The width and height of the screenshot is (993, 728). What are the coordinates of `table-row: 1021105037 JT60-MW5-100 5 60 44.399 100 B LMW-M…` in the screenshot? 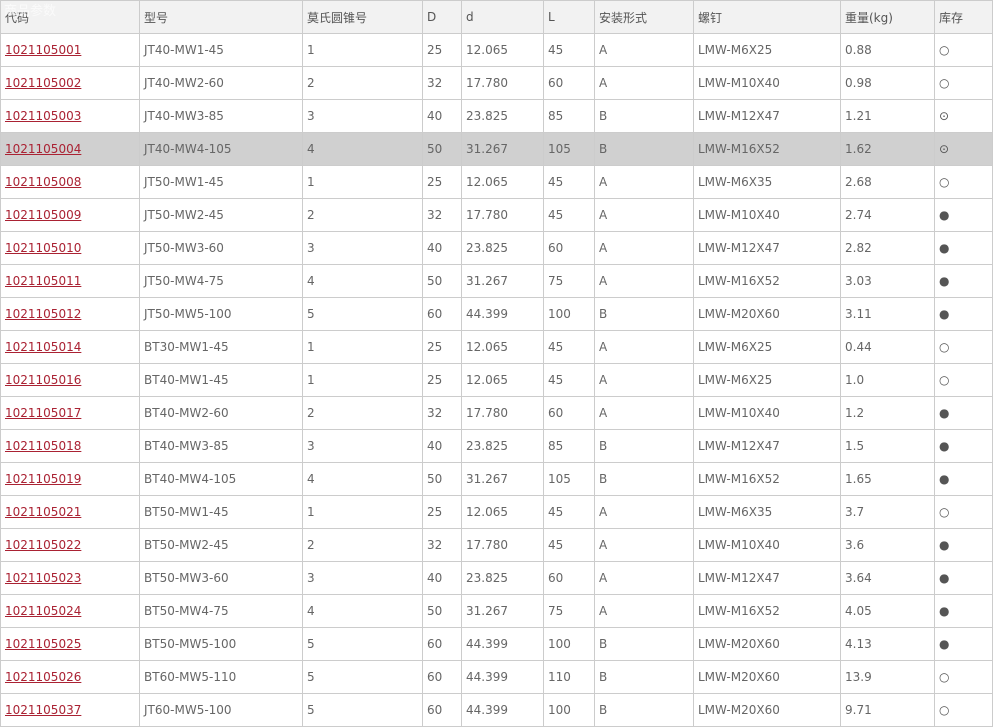 It's located at (496, 710).